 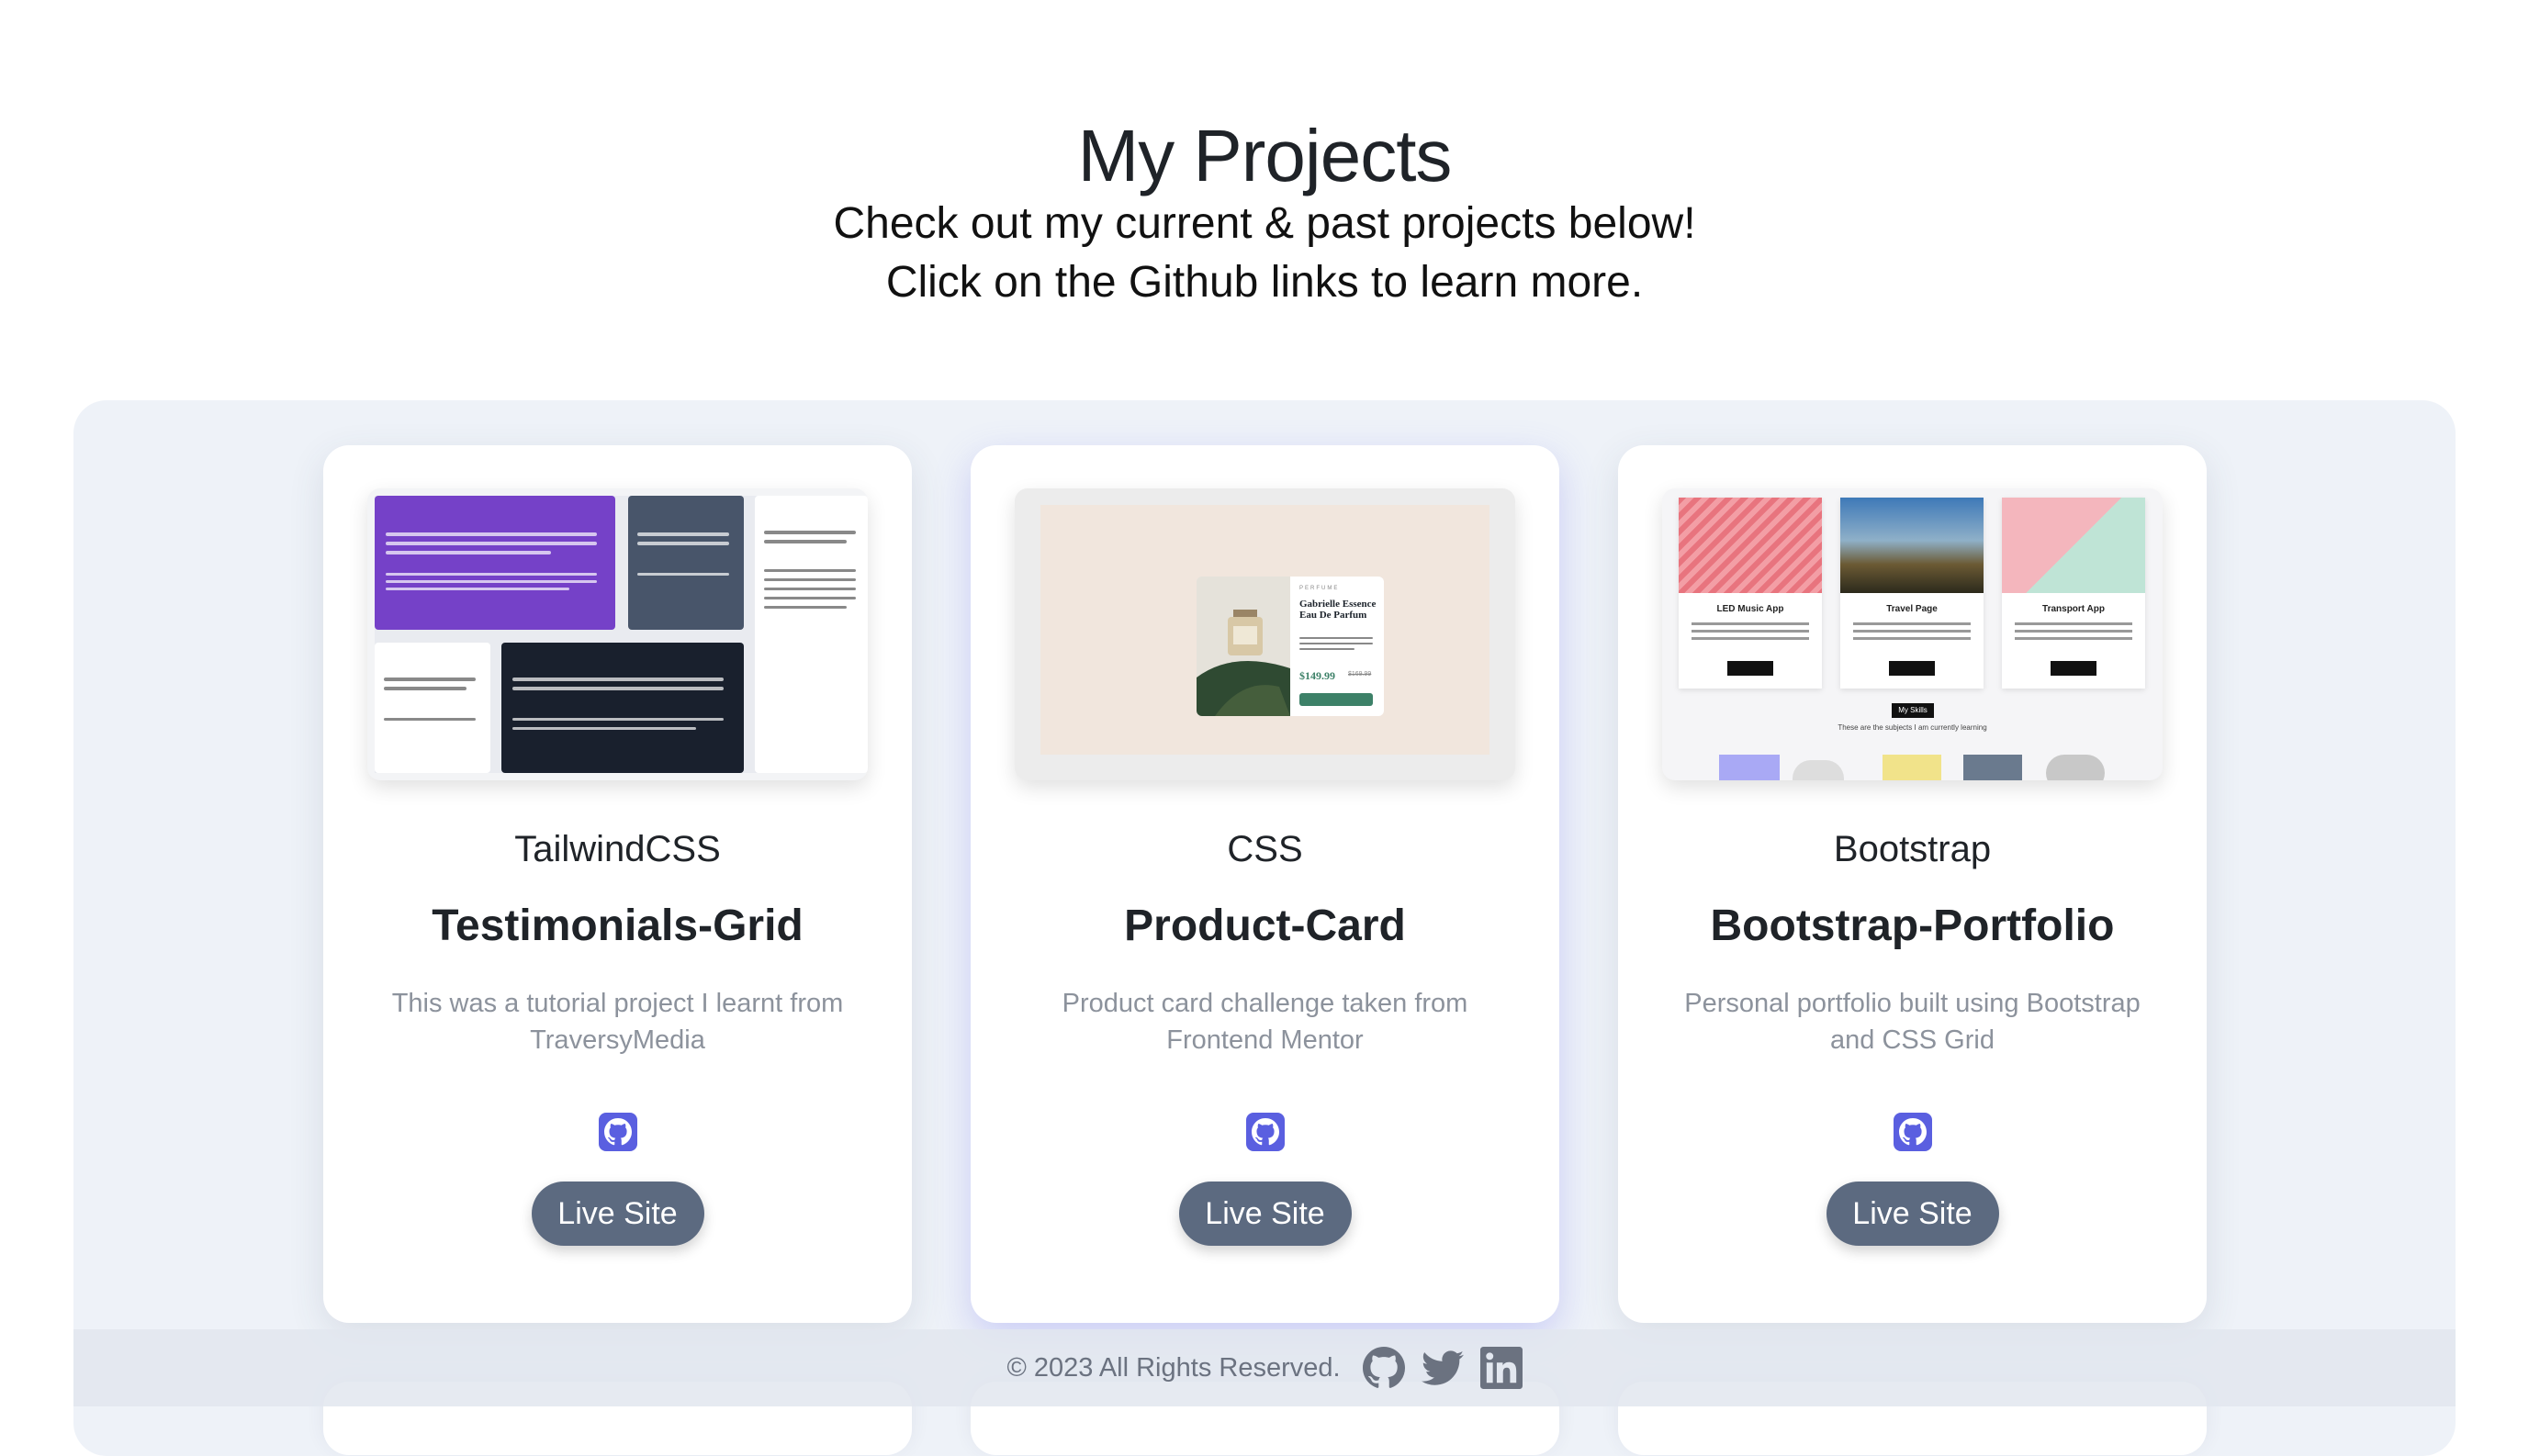 What do you see at coordinates (1913, 710) in the screenshot?
I see `thumb-skills-label: My Skills` at bounding box center [1913, 710].